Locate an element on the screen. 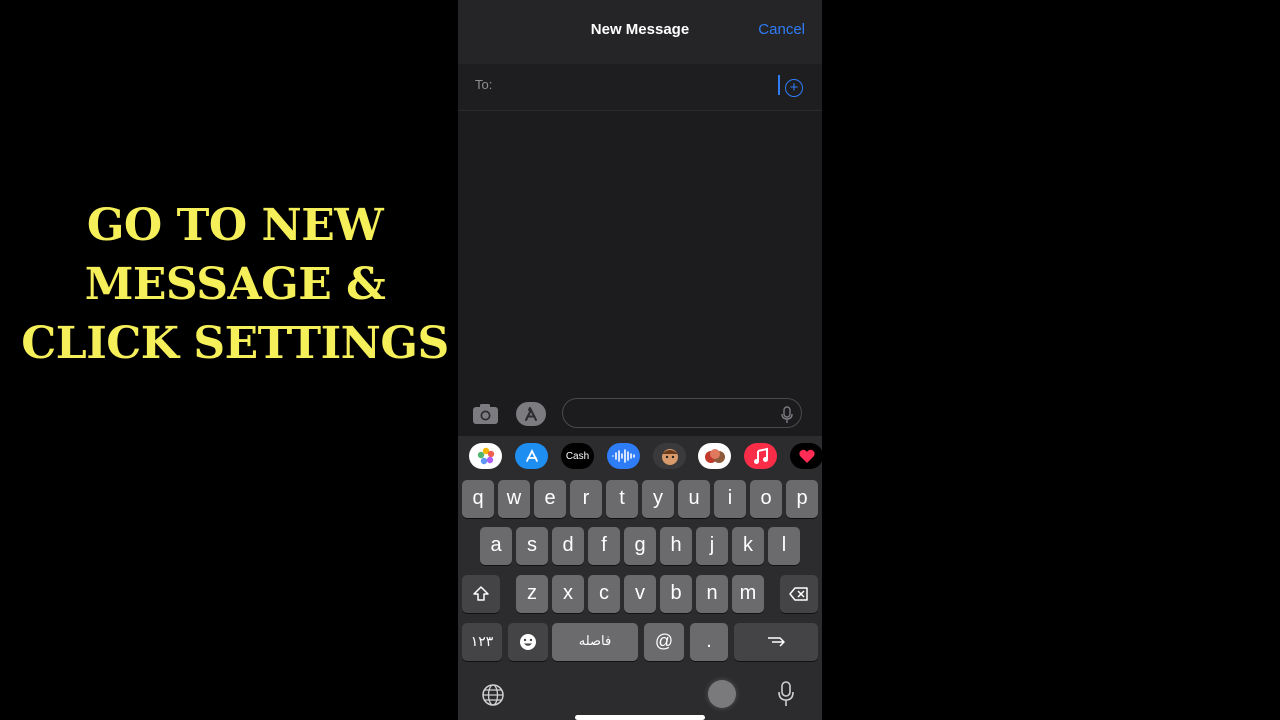 The width and height of the screenshot is (1280, 720). key-c: c is located at coordinates (604, 594).